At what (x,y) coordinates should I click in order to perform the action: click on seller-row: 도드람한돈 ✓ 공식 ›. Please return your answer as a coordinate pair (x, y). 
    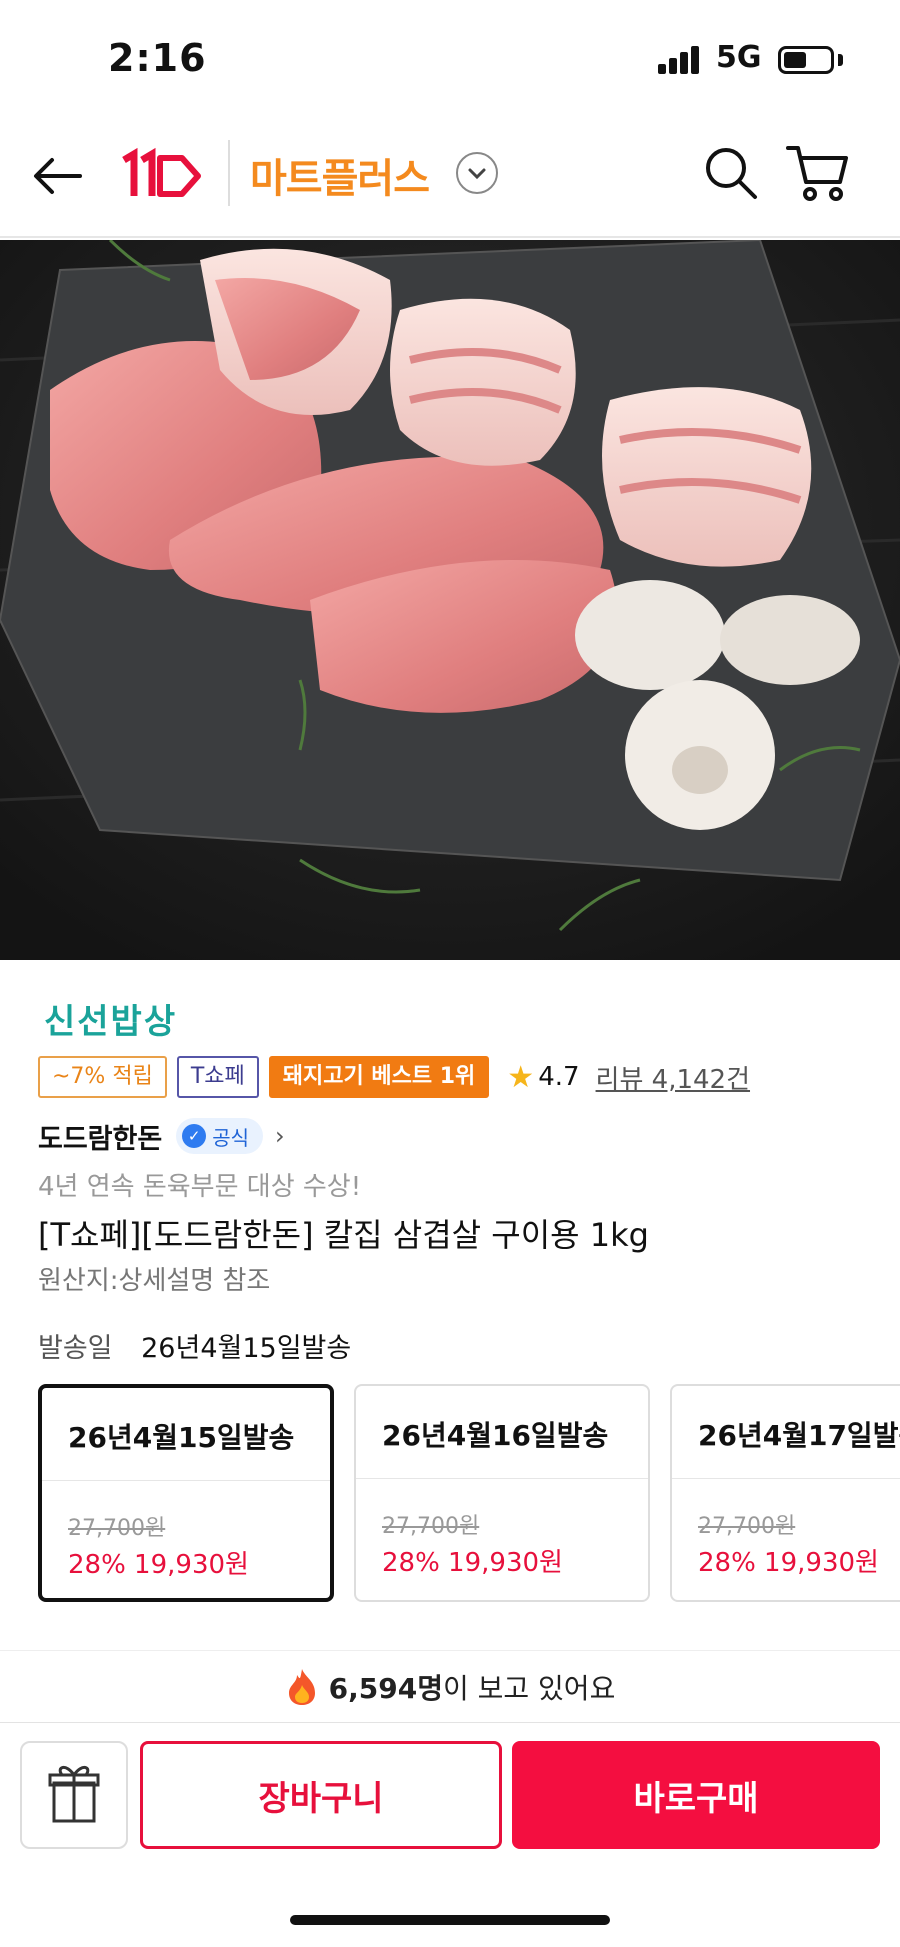
    Looking at the image, I should click on (161, 1136).